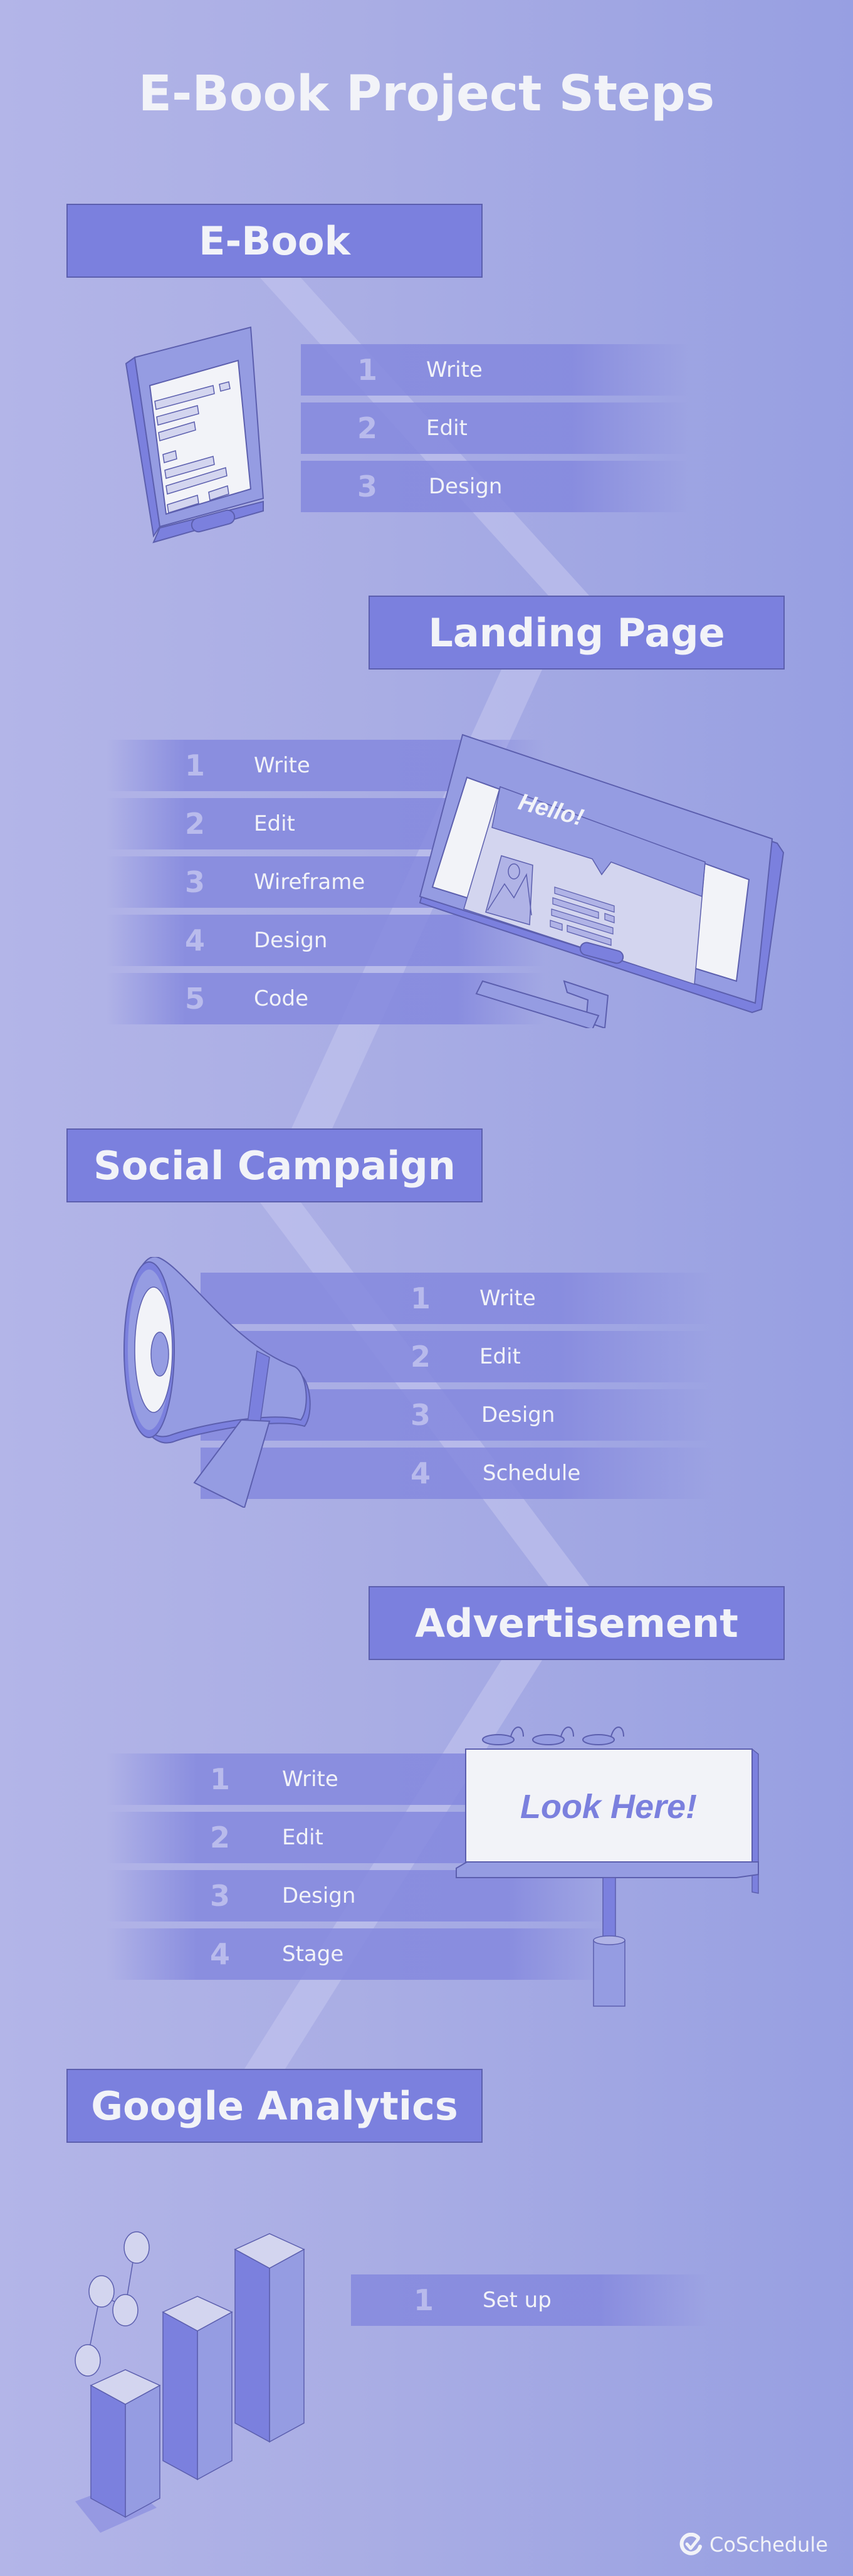 The image size is (853, 2576). Describe the element at coordinates (217, 1383) in the screenshot. I see `megaphone-icon` at that location.